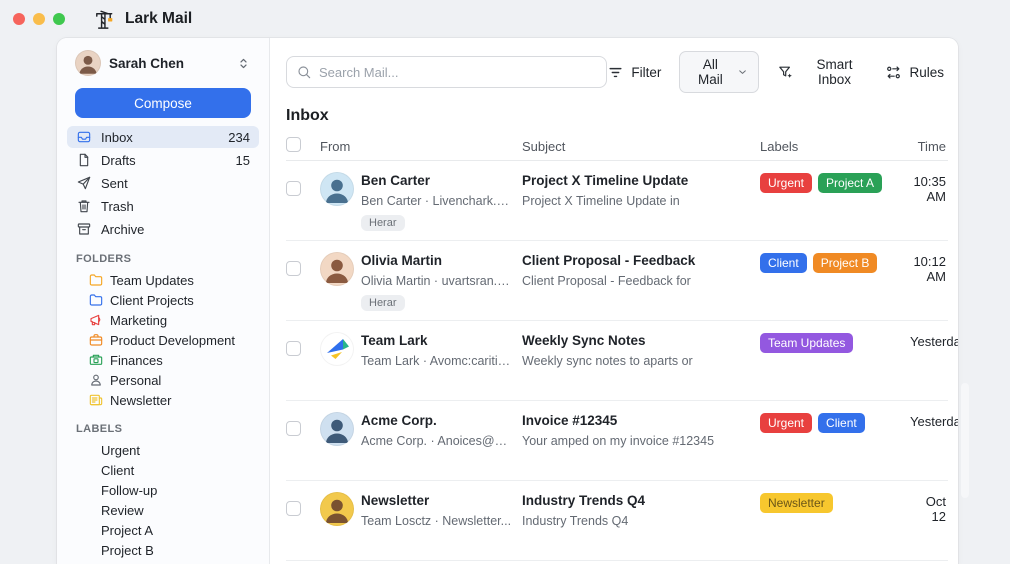  Describe the element at coordinates (931, 146) in the screenshot. I see `column-header-time: Time` at that location.